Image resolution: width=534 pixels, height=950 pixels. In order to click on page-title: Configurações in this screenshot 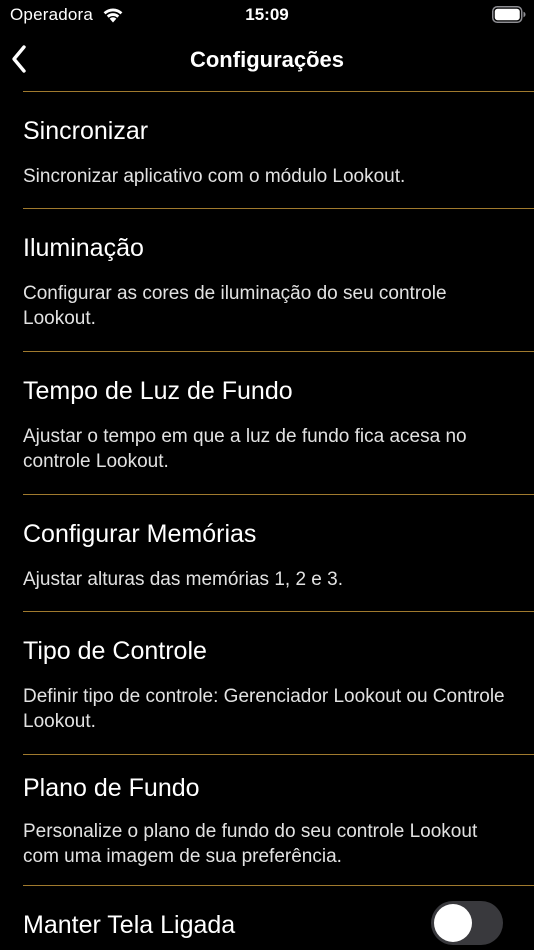, I will do `click(267, 59)`.